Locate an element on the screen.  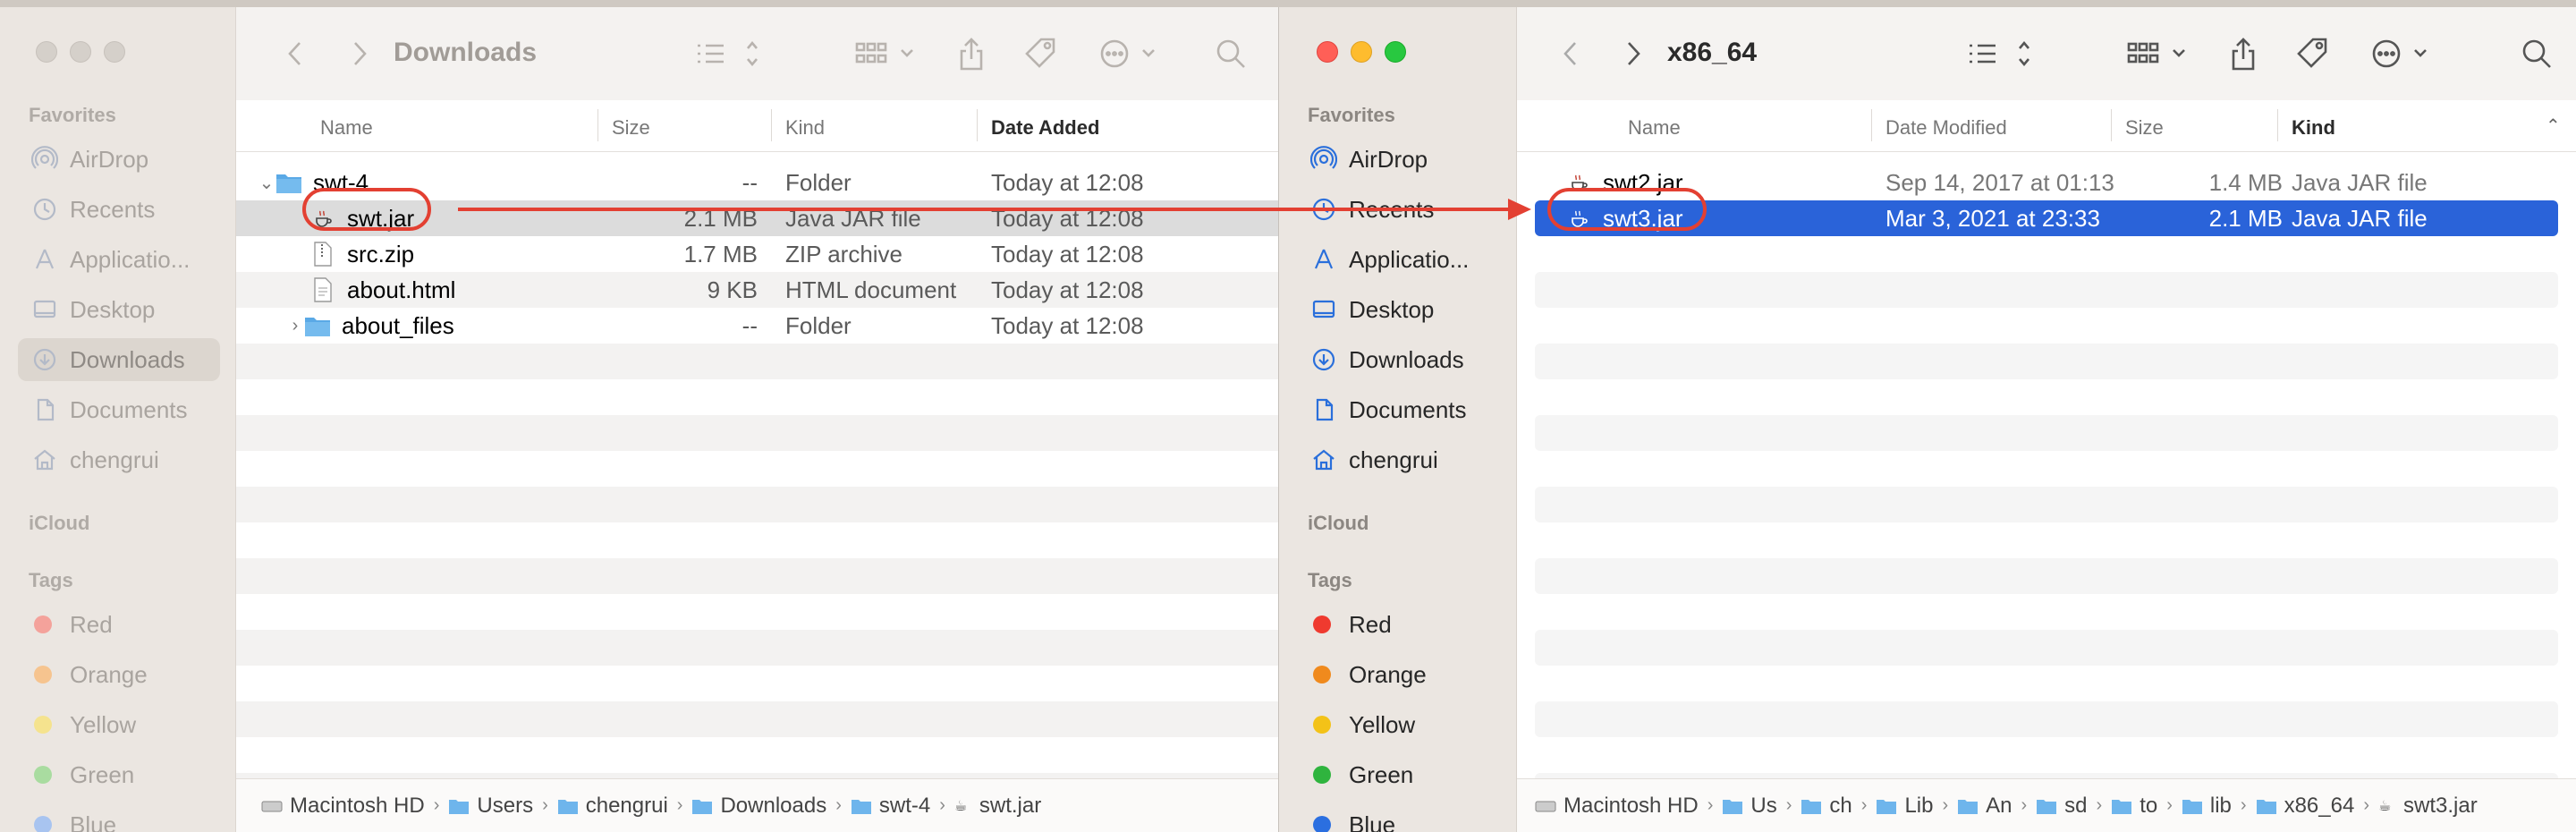
drag-arrow is located at coordinates (994, 209).